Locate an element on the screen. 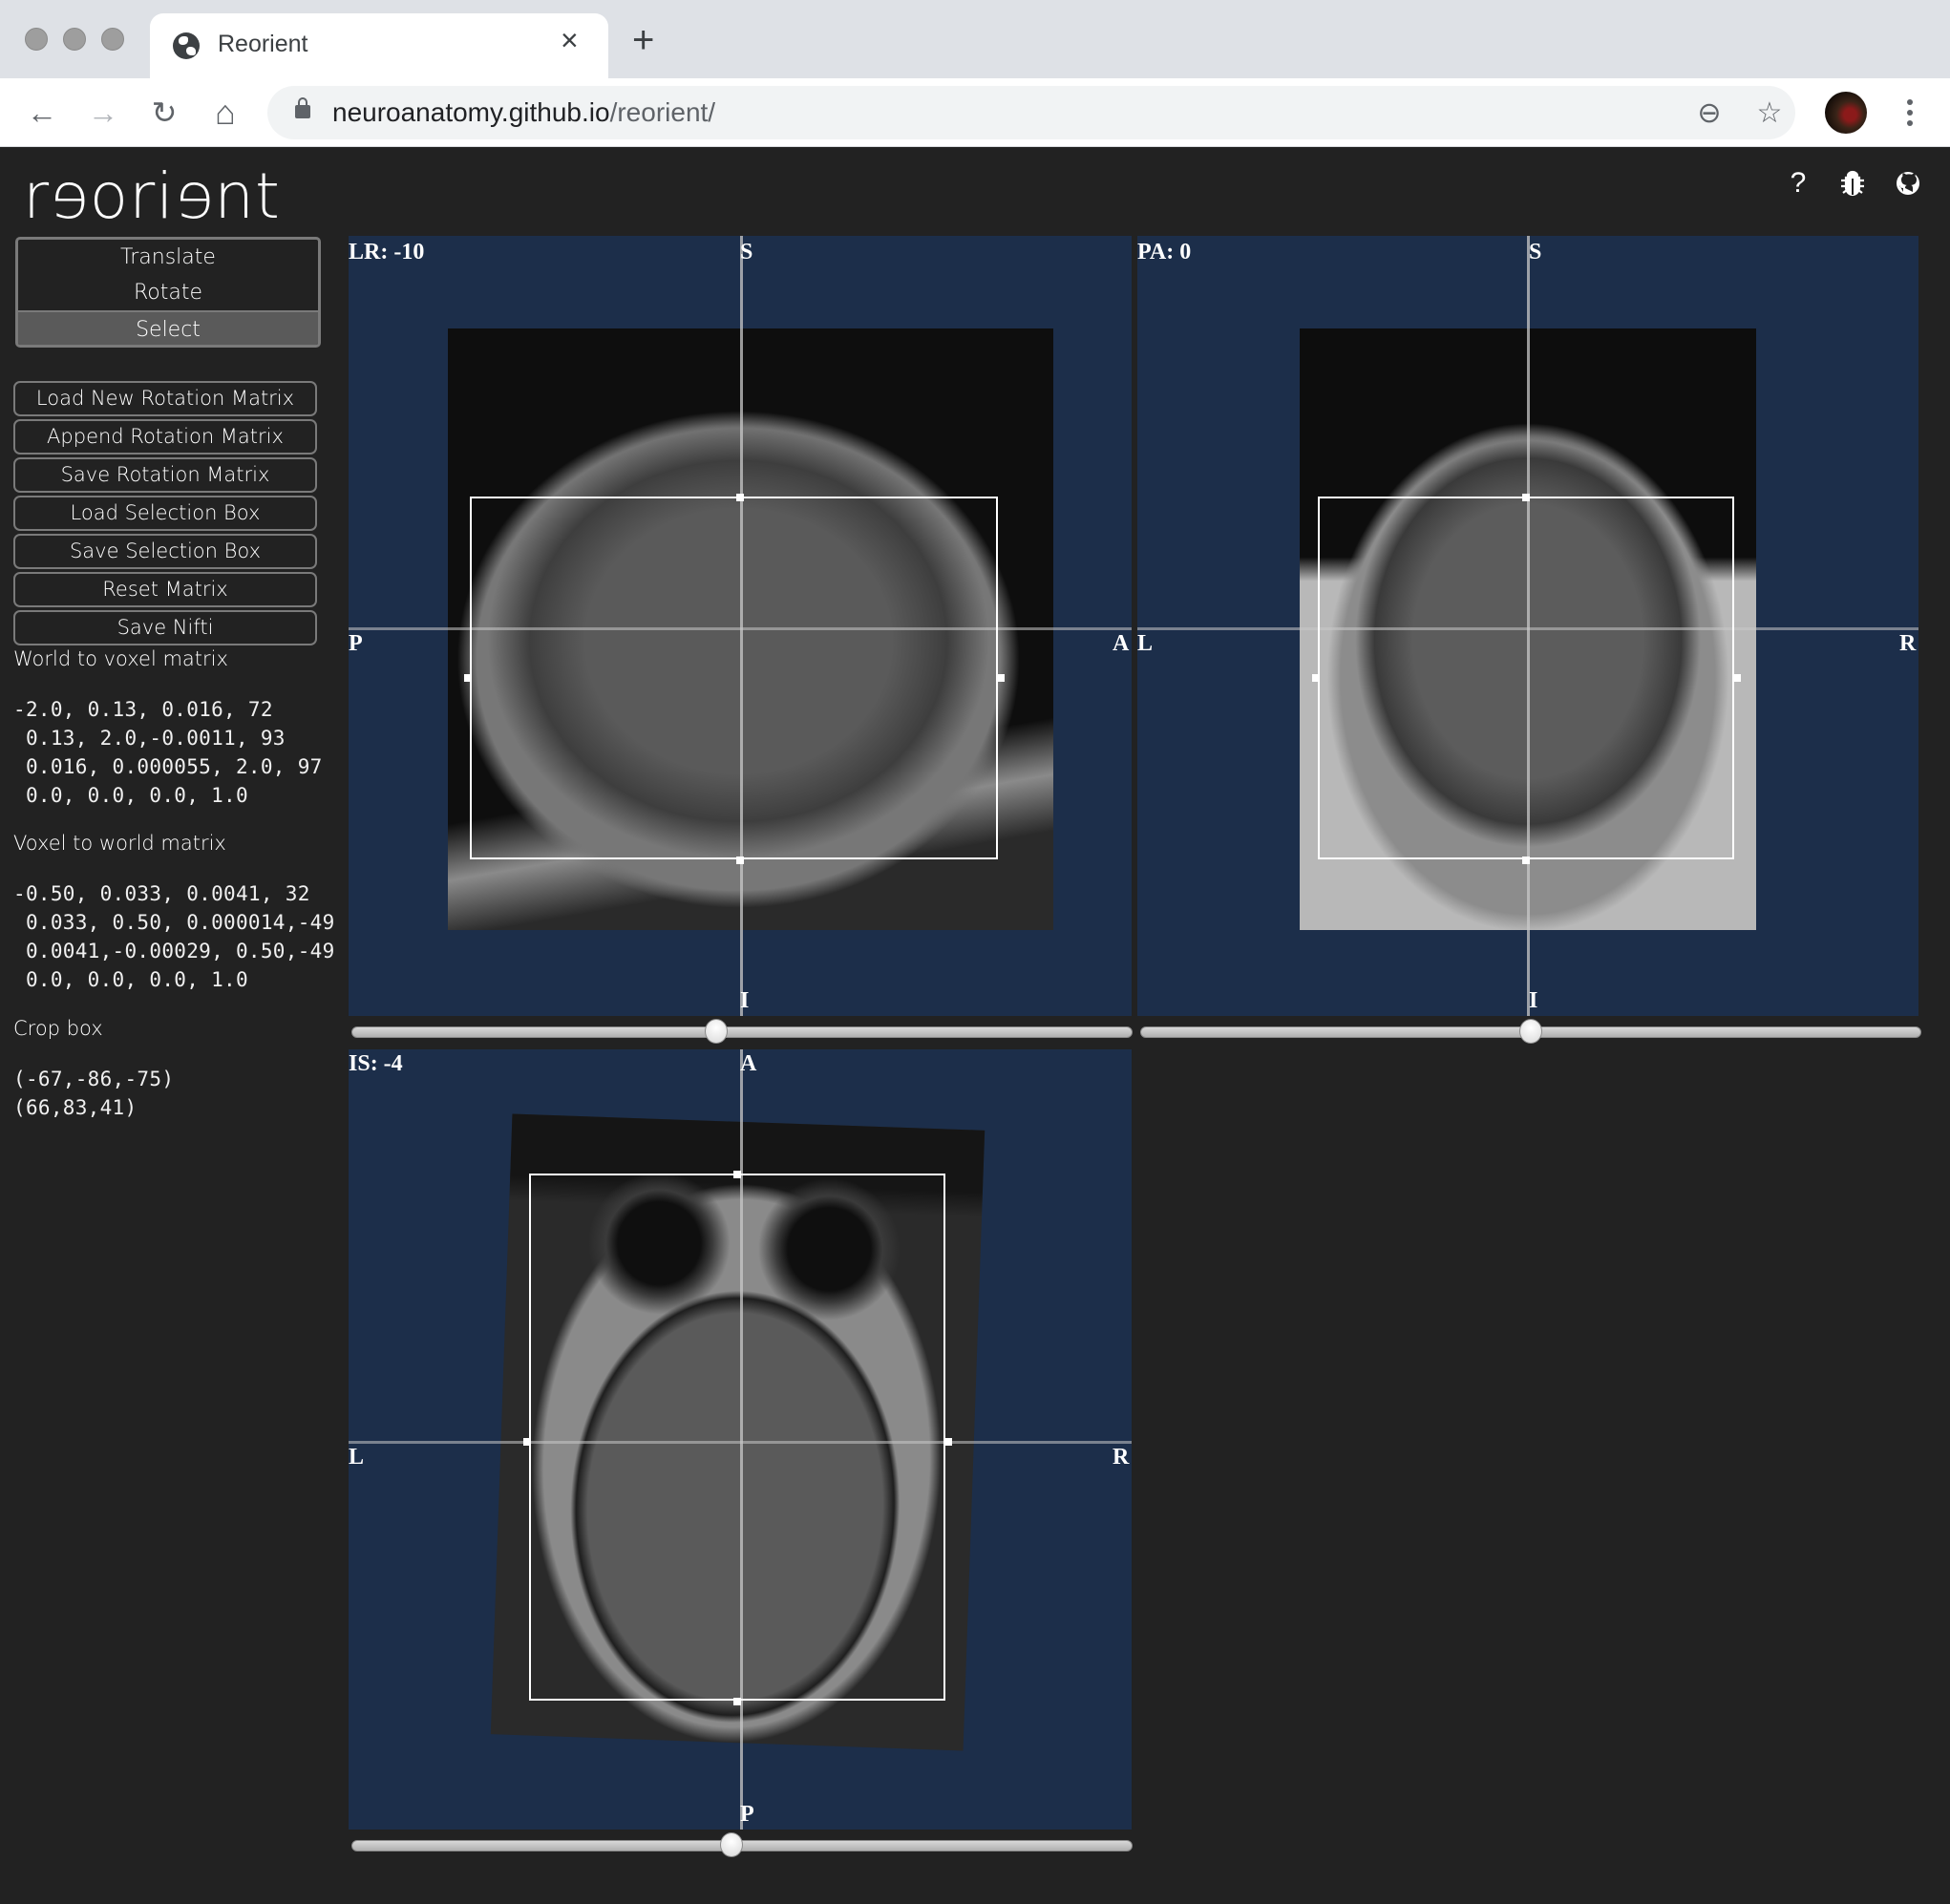 Image resolution: width=1950 pixels, height=1904 pixels. reload-icon: ↻ is located at coordinates (164, 113).